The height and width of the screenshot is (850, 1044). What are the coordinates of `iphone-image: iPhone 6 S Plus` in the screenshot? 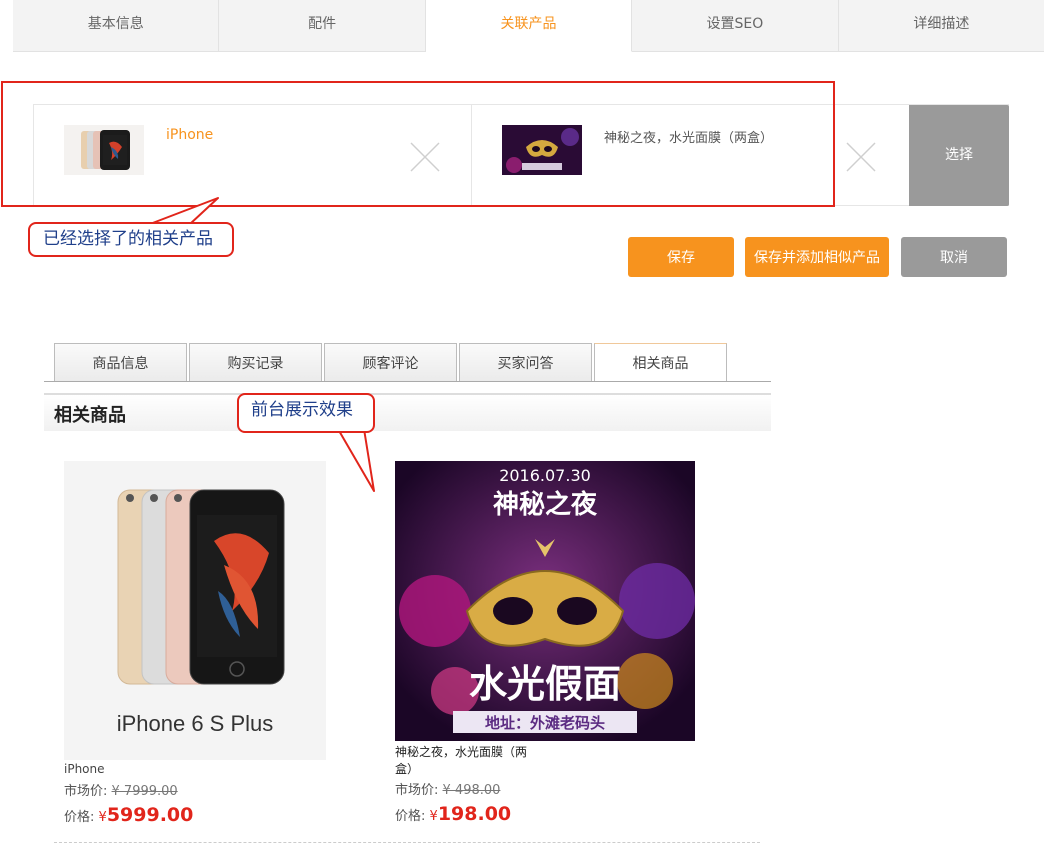 It's located at (195, 610).